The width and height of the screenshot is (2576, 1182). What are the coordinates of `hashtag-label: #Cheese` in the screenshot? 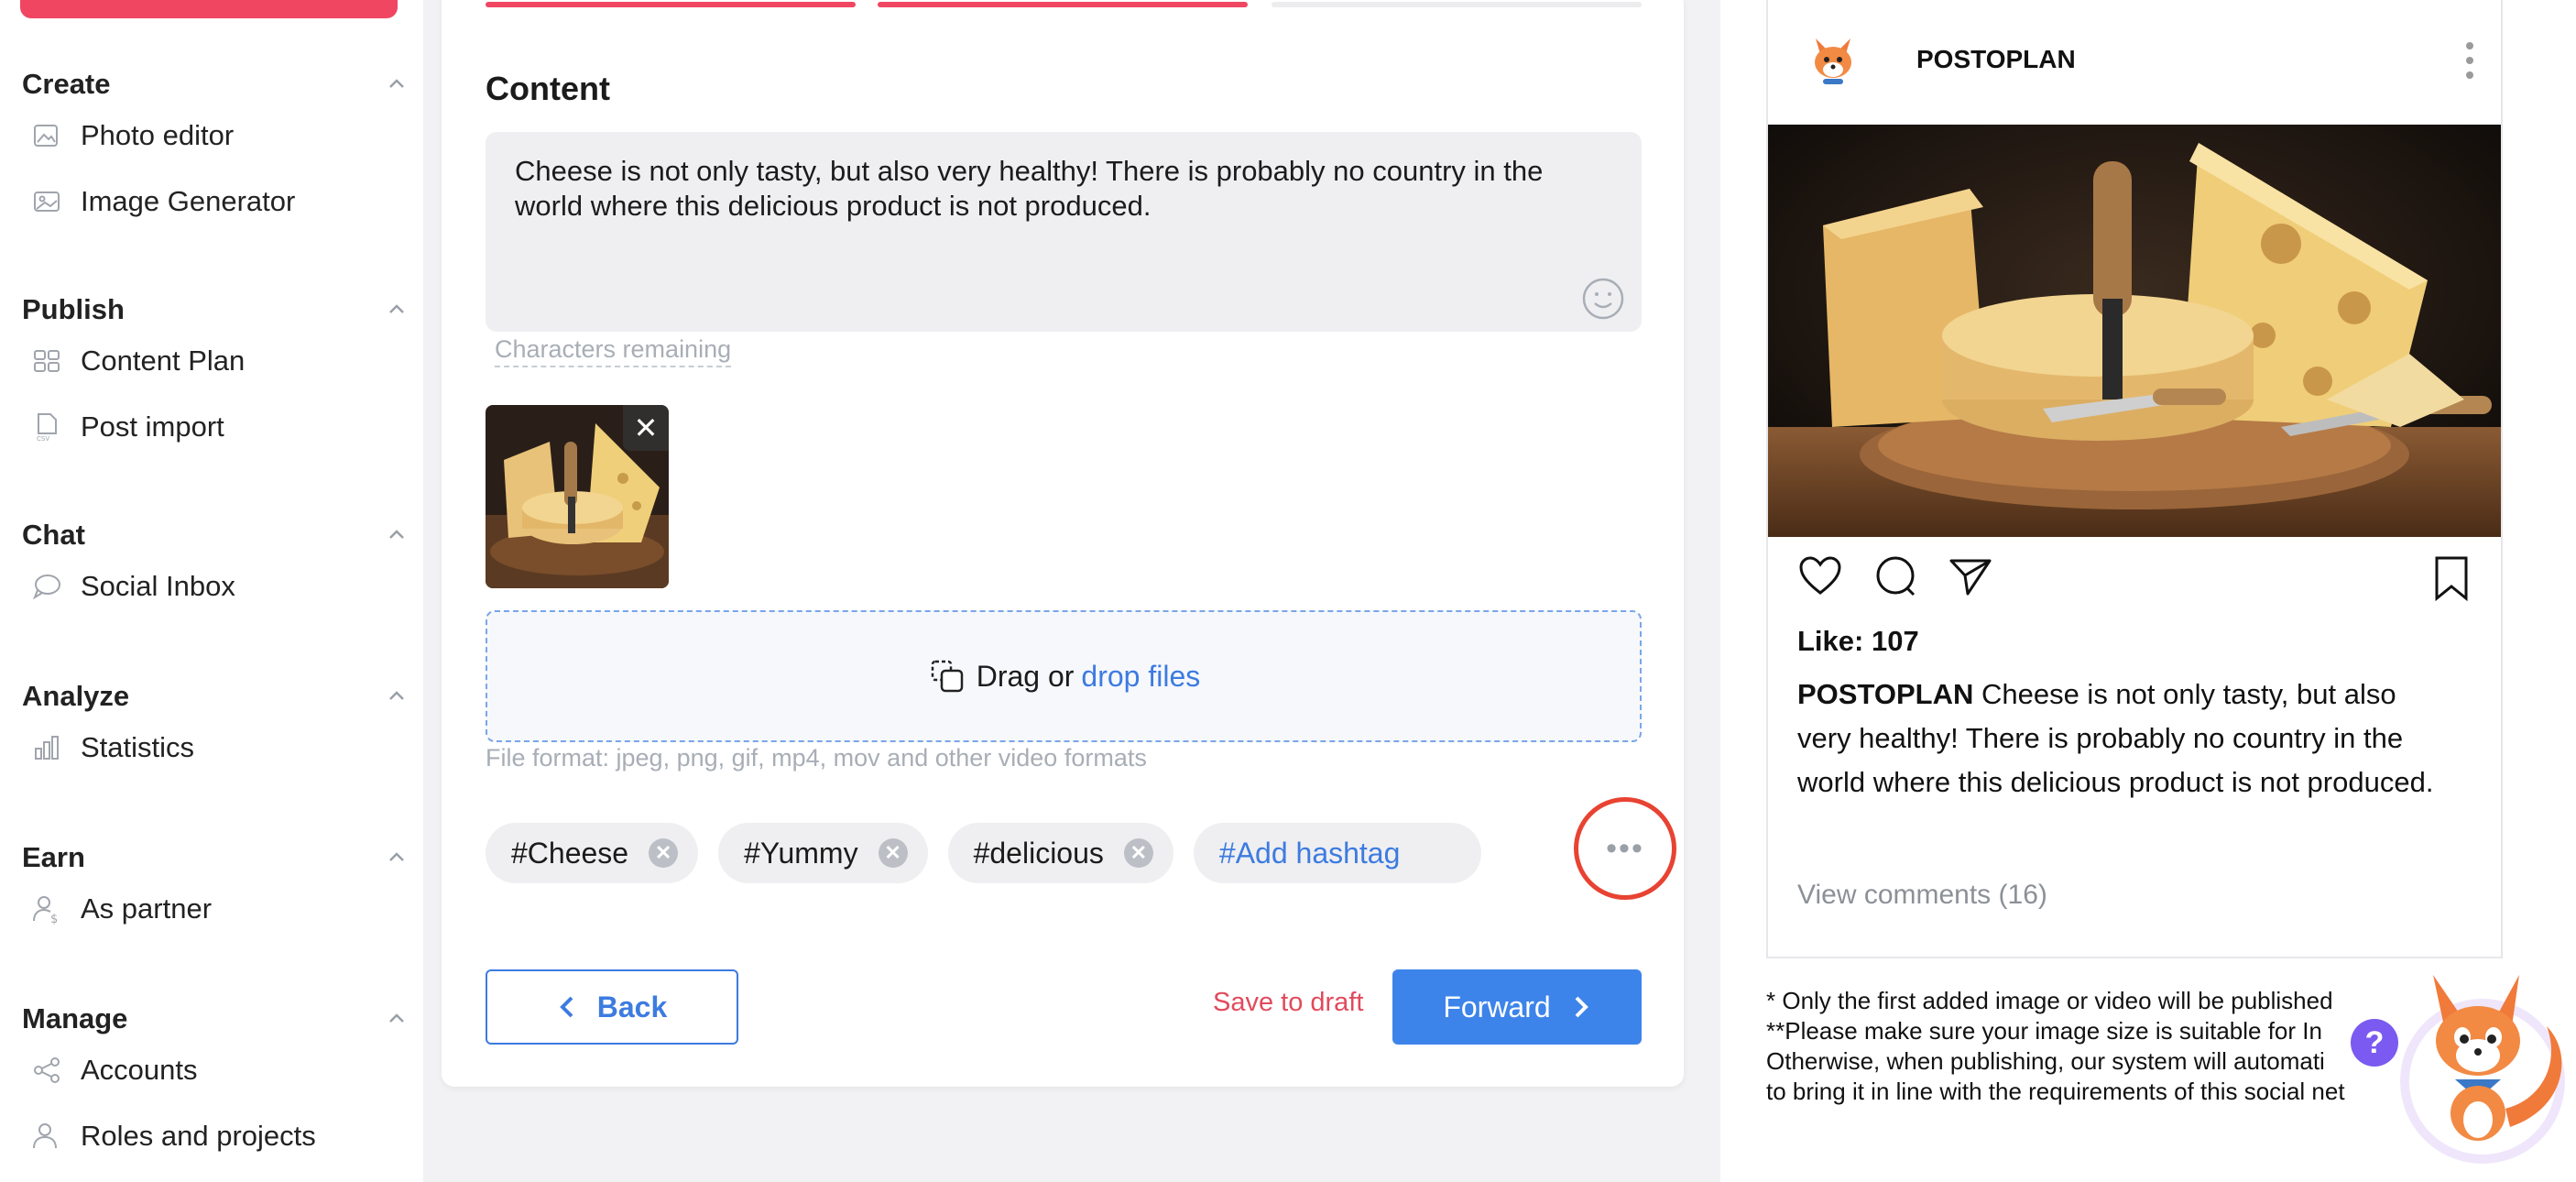 It's located at (570, 853).